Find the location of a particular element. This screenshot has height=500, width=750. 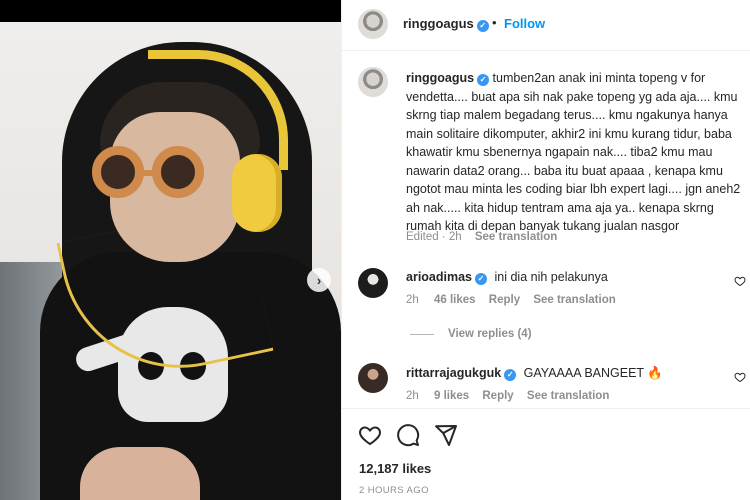

hand is located at coordinates (140, 473).